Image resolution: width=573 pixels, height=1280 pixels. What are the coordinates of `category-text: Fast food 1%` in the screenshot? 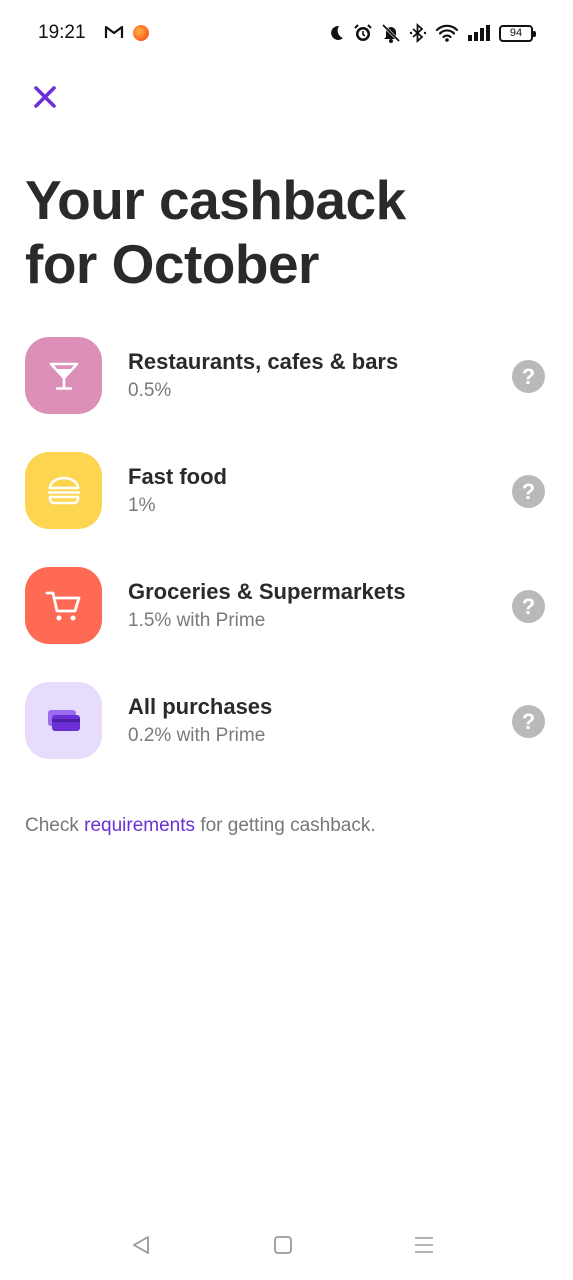 It's located at (177, 491).